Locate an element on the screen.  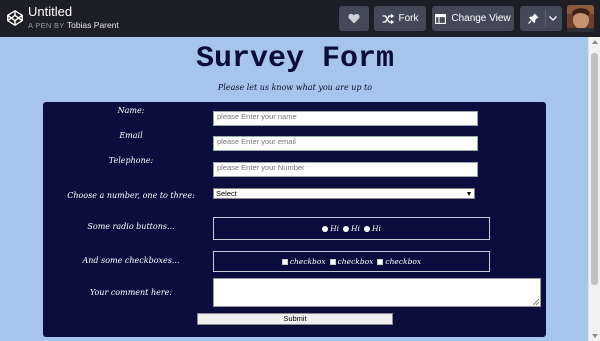
pen-author-line: A PEN BY Tobias Parent is located at coordinates (73, 25).